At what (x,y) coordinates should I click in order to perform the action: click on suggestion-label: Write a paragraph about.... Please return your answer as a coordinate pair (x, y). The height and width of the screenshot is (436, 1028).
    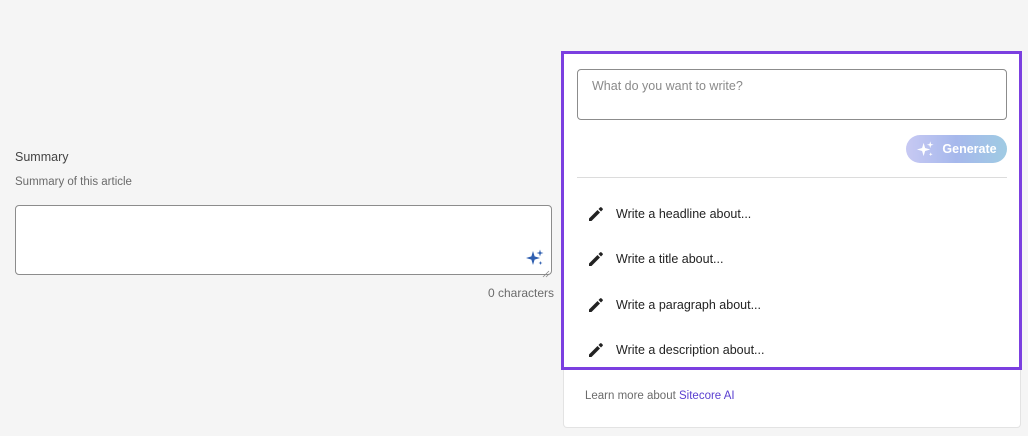
    Looking at the image, I should click on (688, 304).